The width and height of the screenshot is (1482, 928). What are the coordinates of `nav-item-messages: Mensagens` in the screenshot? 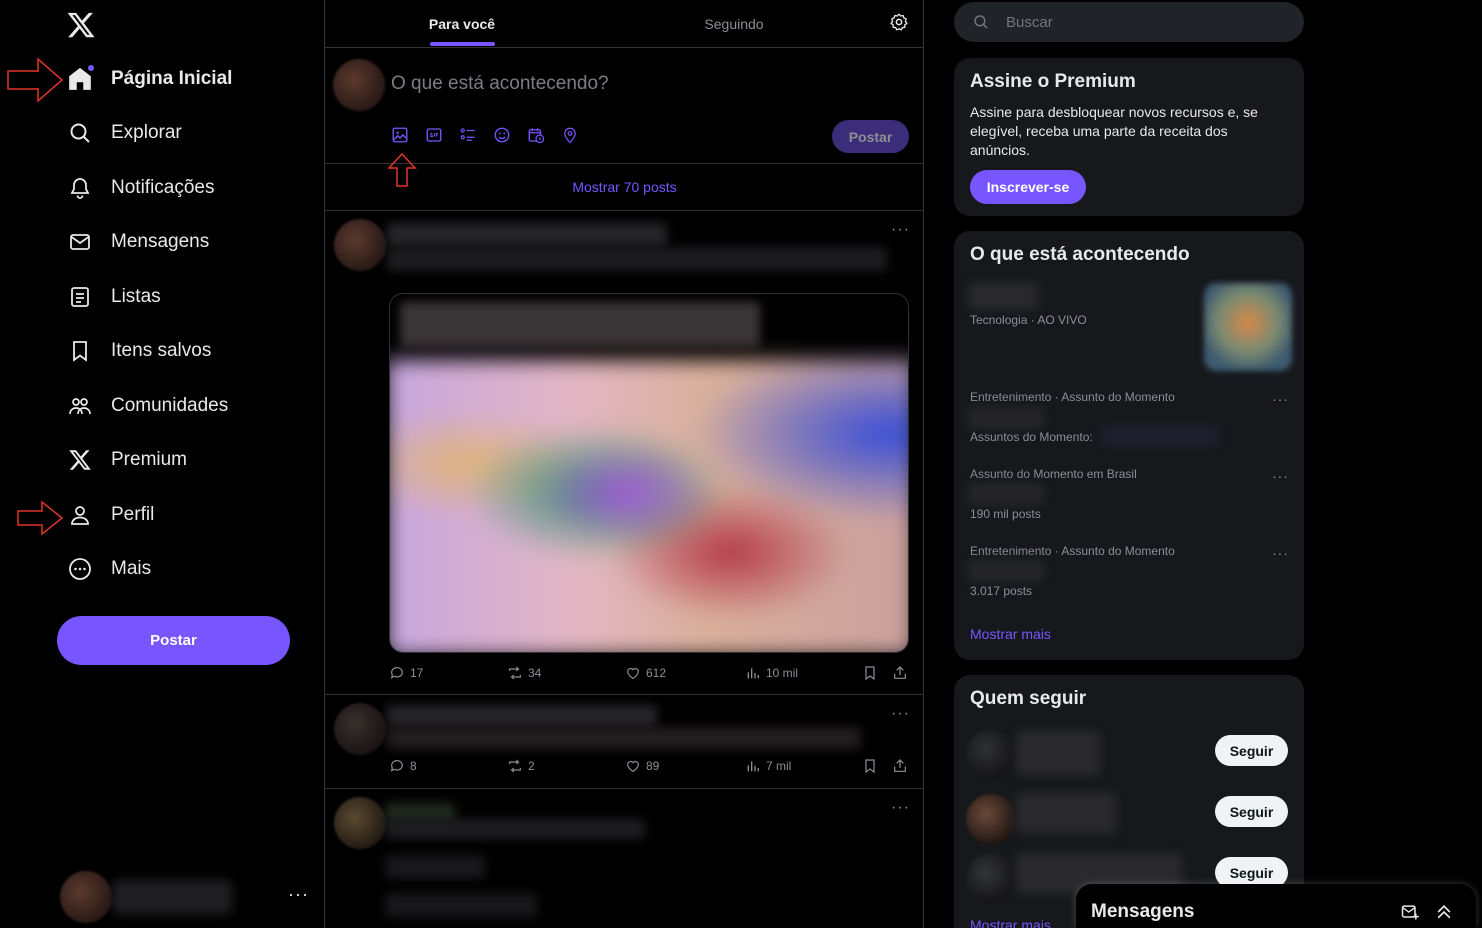 It's located at (137, 242).